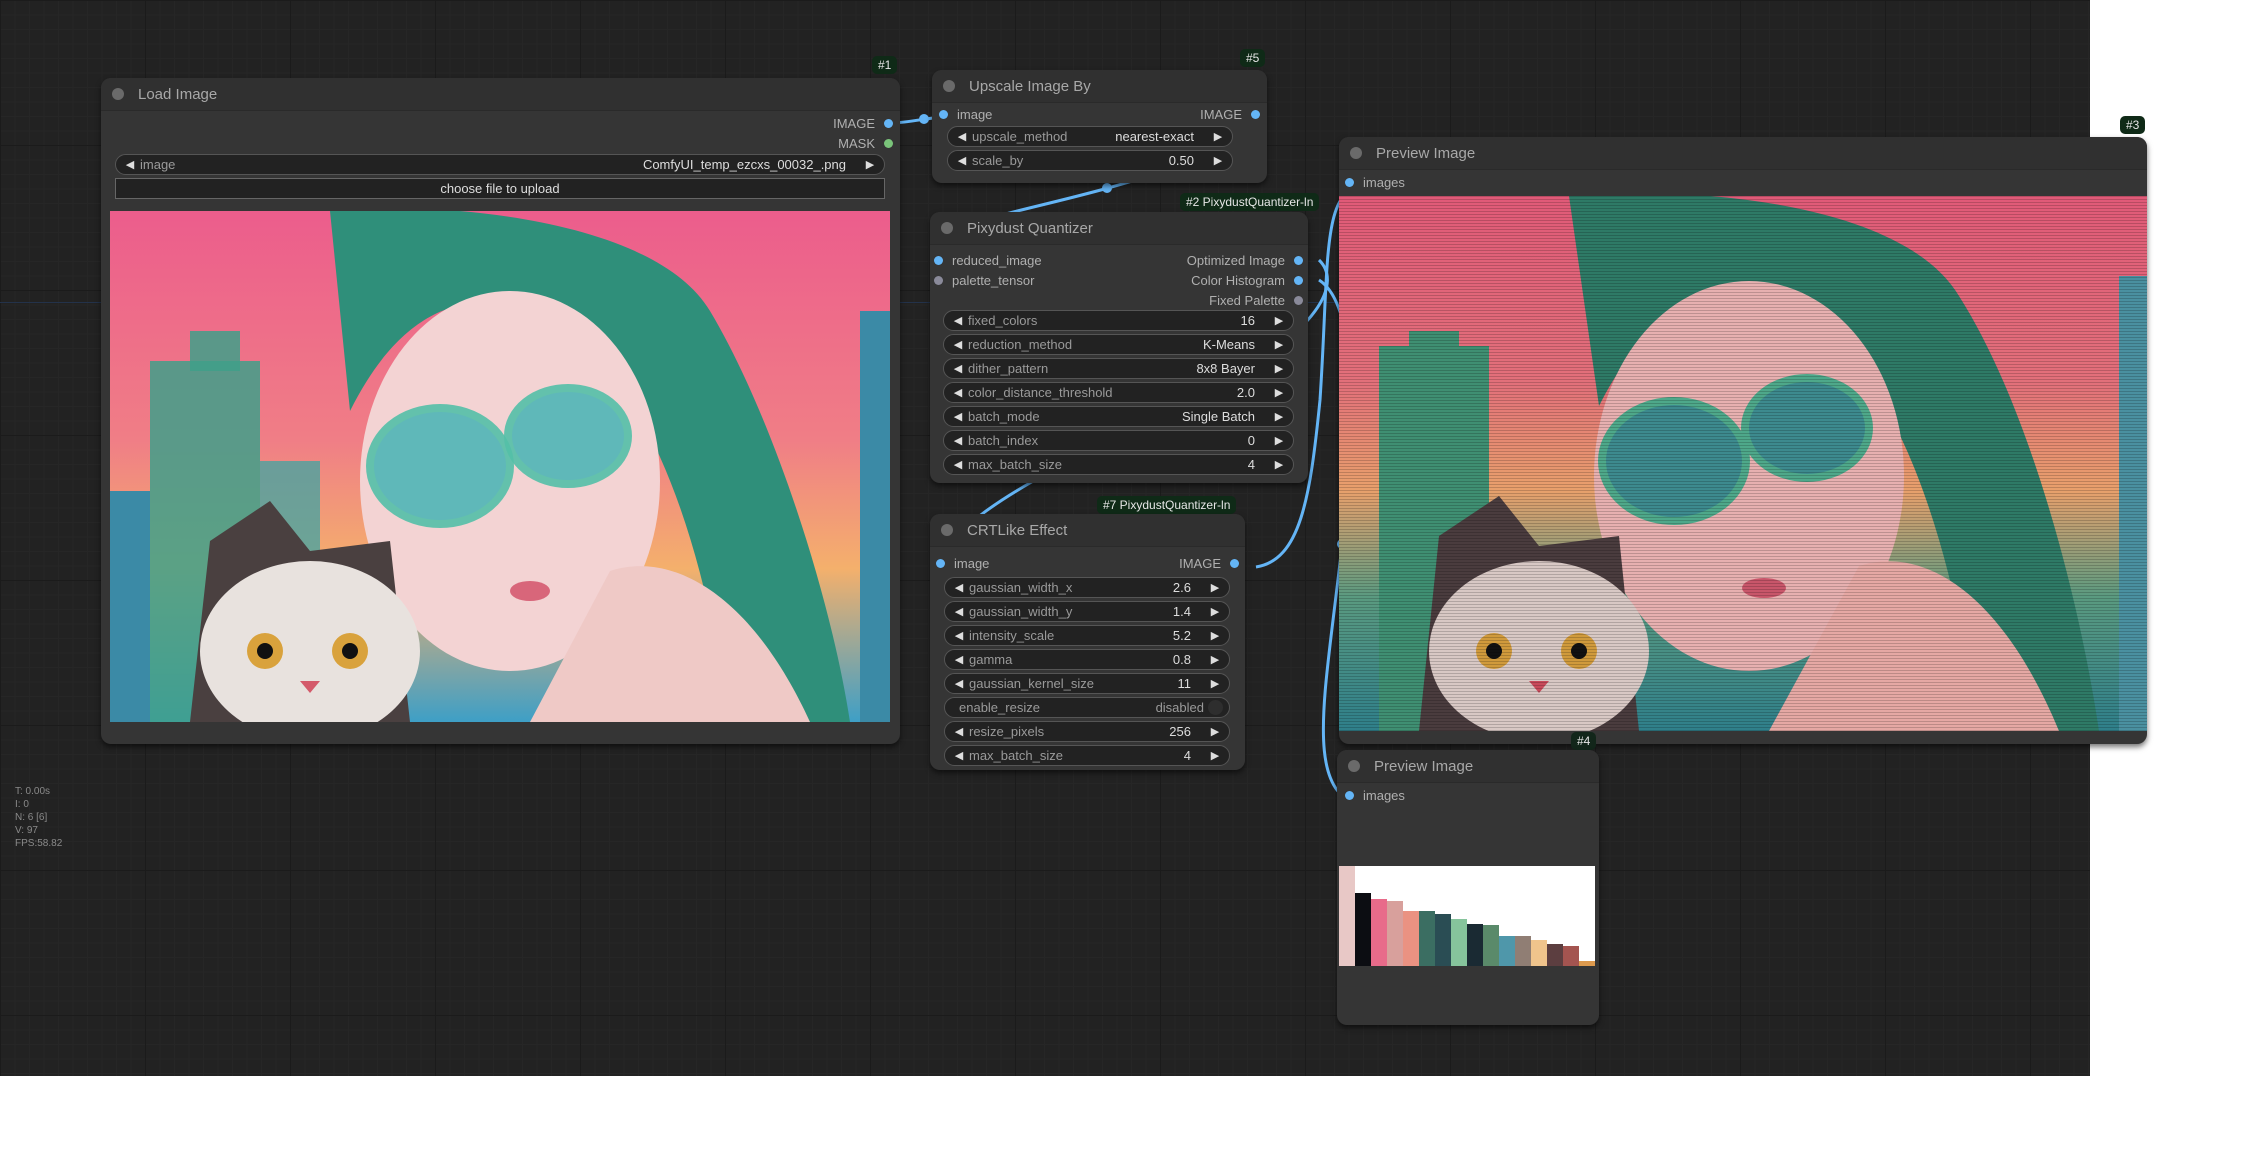  Describe the element at coordinates (1247, 280) in the screenshot. I see `output-slot-color-histogram: Color Histogram` at that location.